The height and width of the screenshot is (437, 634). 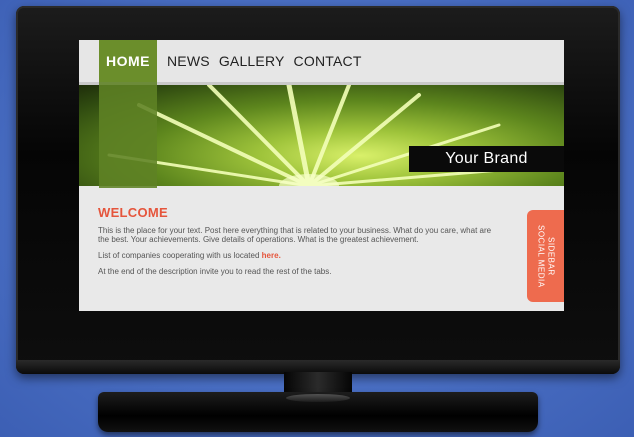 What do you see at coordinates (279, 255) in the screenshot?
I see `link-period: .` at bounding box center [279, 255].